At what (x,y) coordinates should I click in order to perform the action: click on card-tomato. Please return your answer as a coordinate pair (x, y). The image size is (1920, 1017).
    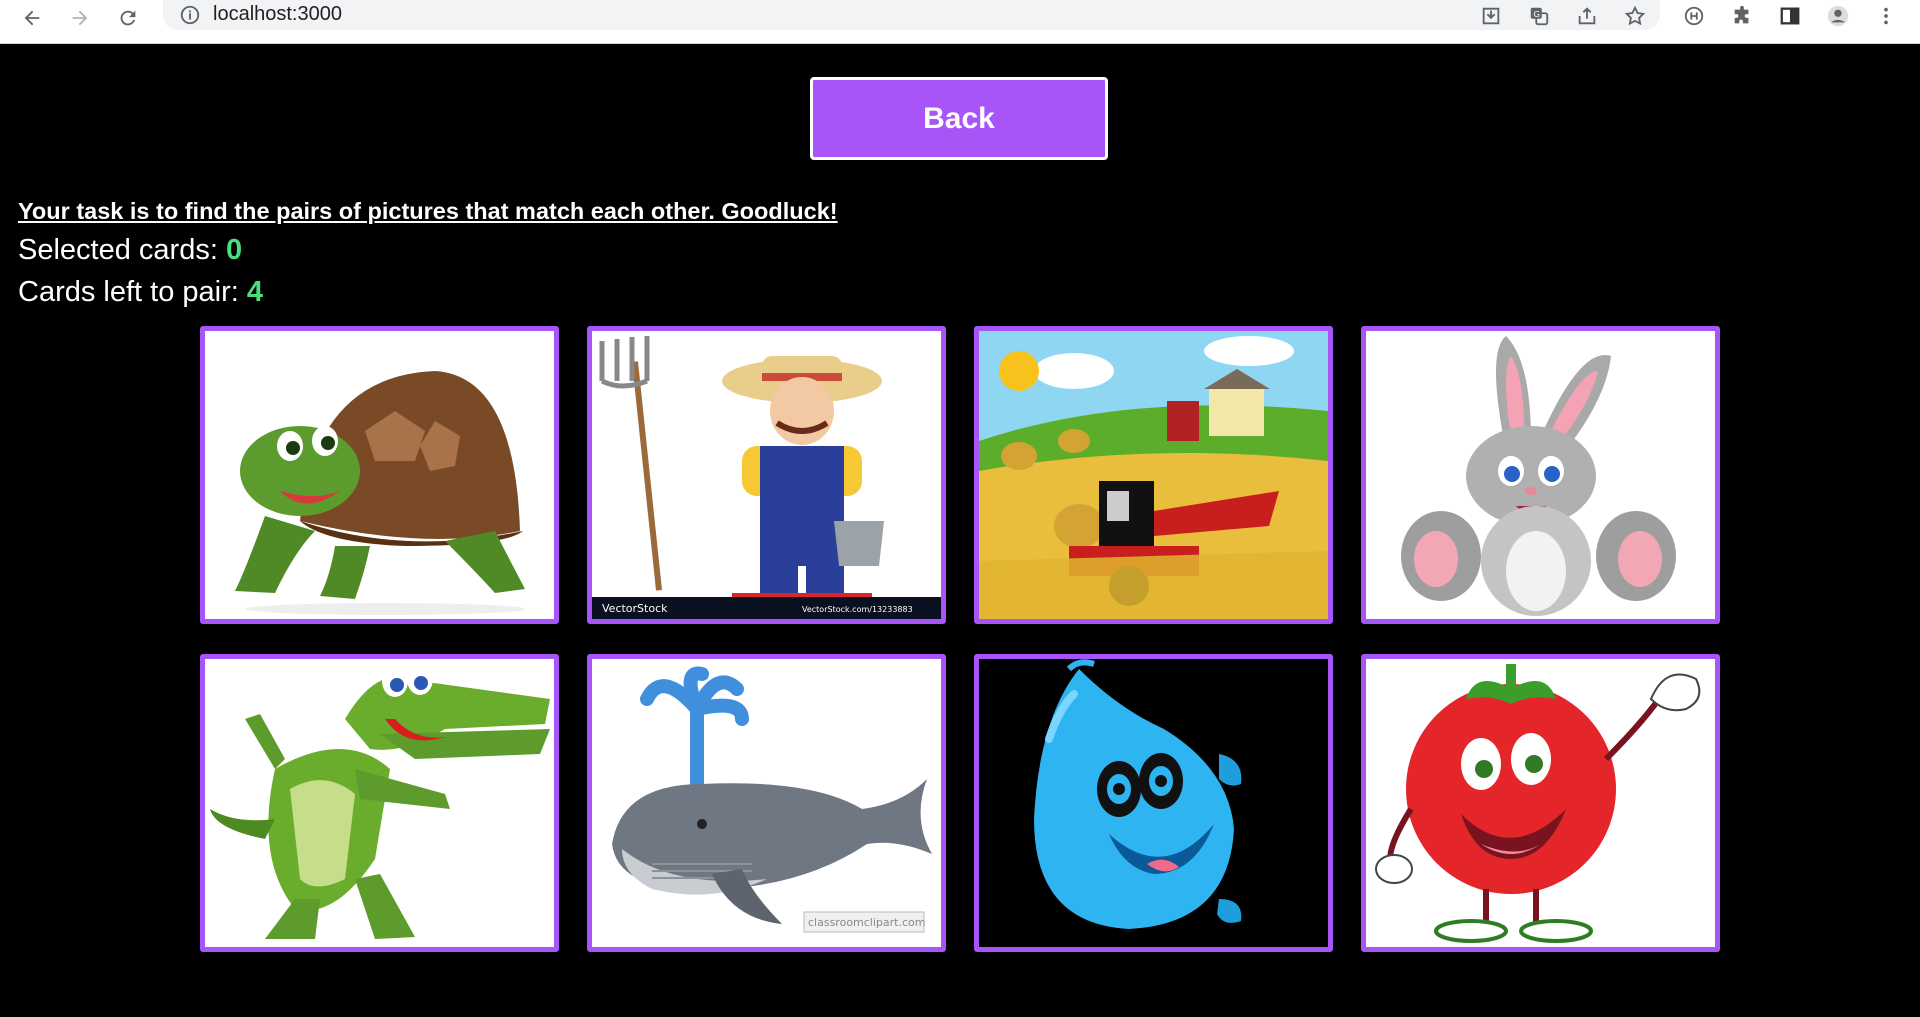
    Looking at the image, I should click on (1540, 803).